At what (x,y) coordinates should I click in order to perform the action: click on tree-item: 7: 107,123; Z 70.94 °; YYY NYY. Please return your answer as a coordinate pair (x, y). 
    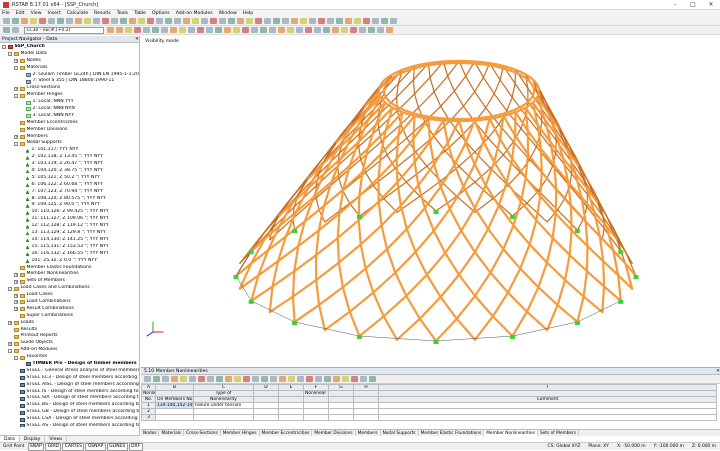
    Looking at the image, I should click on (69, 192).